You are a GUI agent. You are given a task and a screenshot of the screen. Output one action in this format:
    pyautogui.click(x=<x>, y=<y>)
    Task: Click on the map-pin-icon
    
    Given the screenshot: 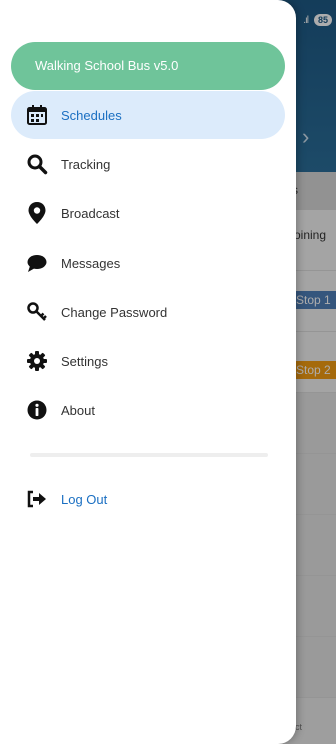 What is the action you would take?
    pyautogui.click(x=37, y=213)
    